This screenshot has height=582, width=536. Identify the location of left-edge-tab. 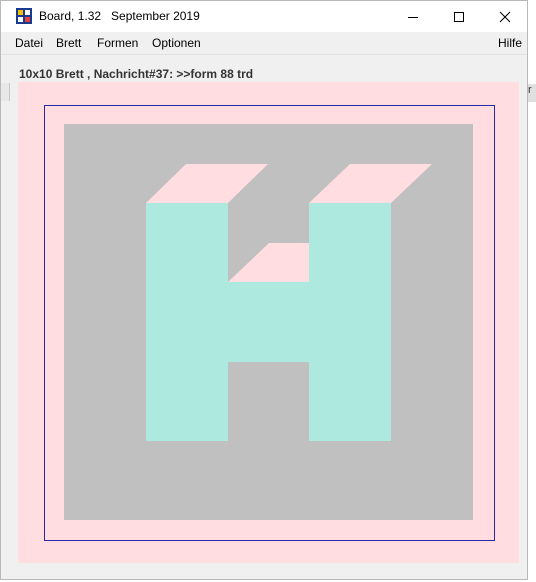
(5, 92).